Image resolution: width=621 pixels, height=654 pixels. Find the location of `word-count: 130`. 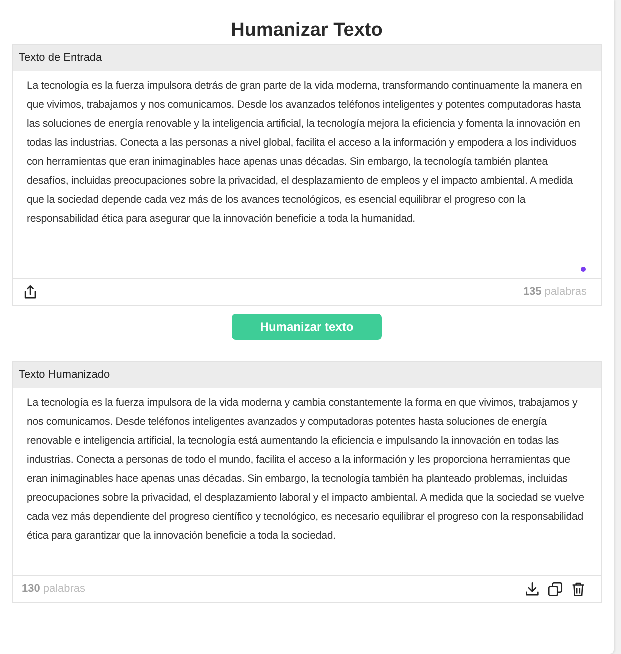

word-count: 130 is located at coordinates (31, 589).